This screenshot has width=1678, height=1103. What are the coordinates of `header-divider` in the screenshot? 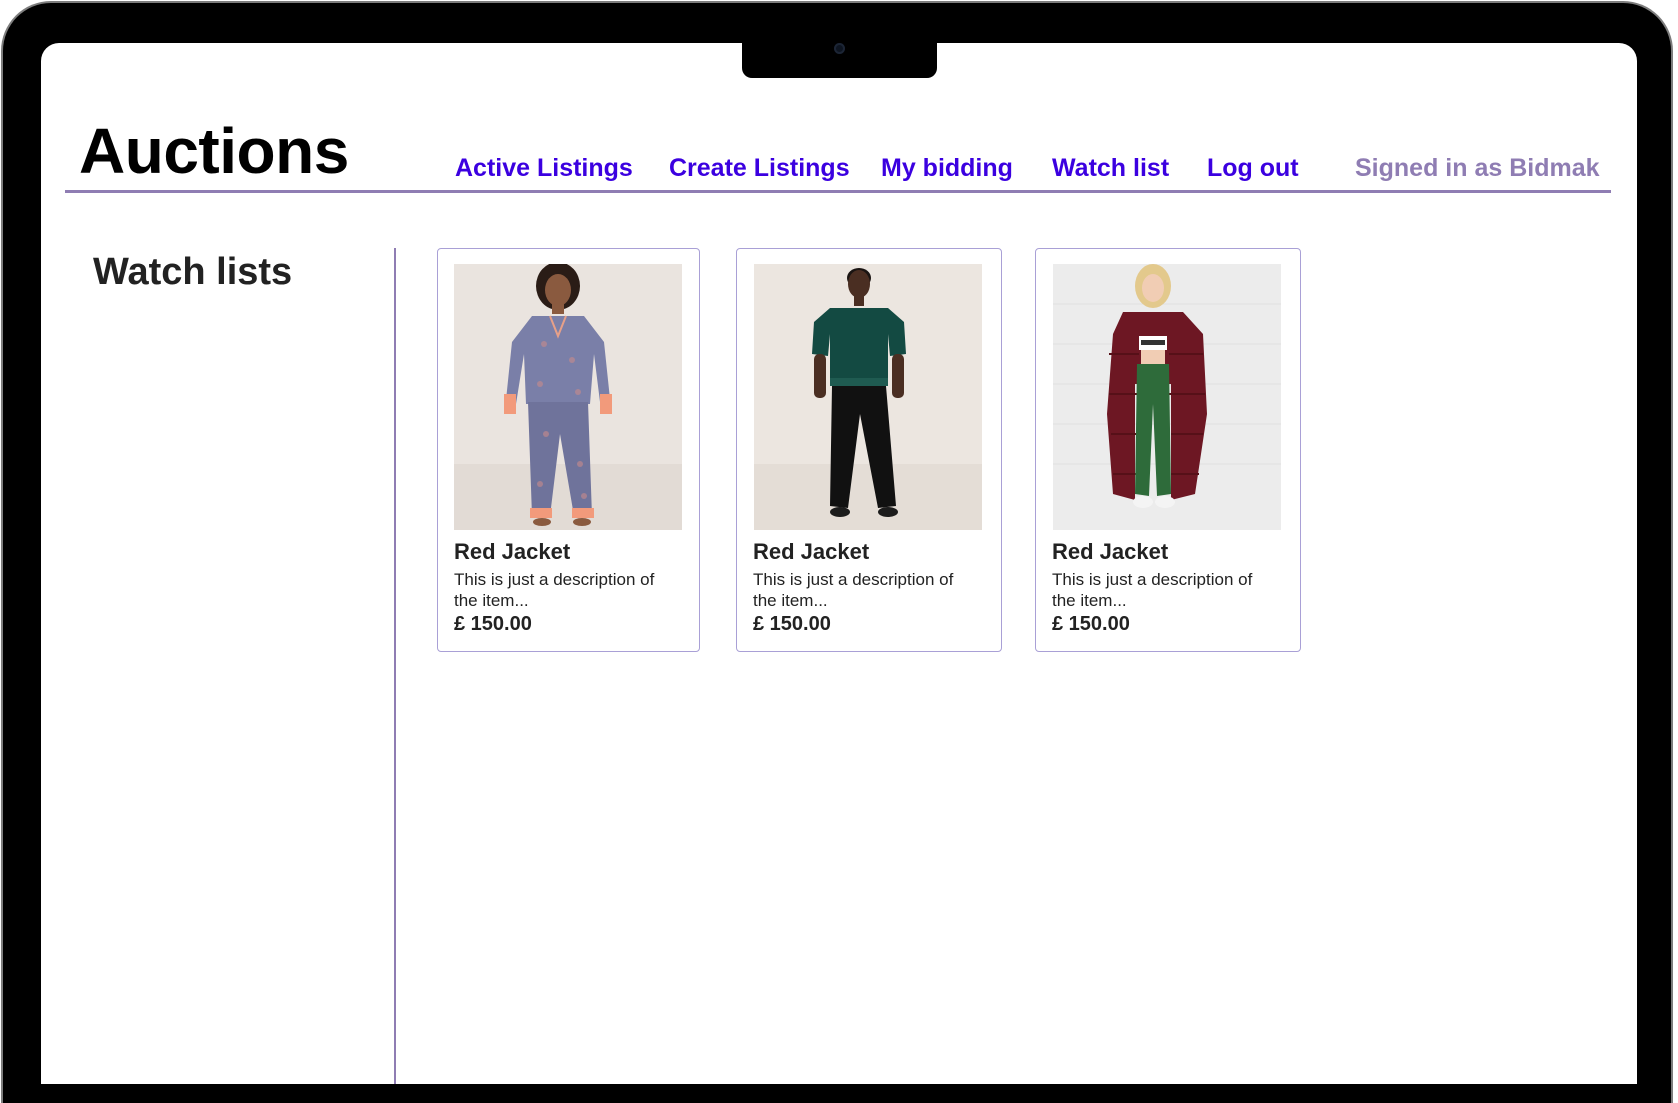 It's located at (838, 191).